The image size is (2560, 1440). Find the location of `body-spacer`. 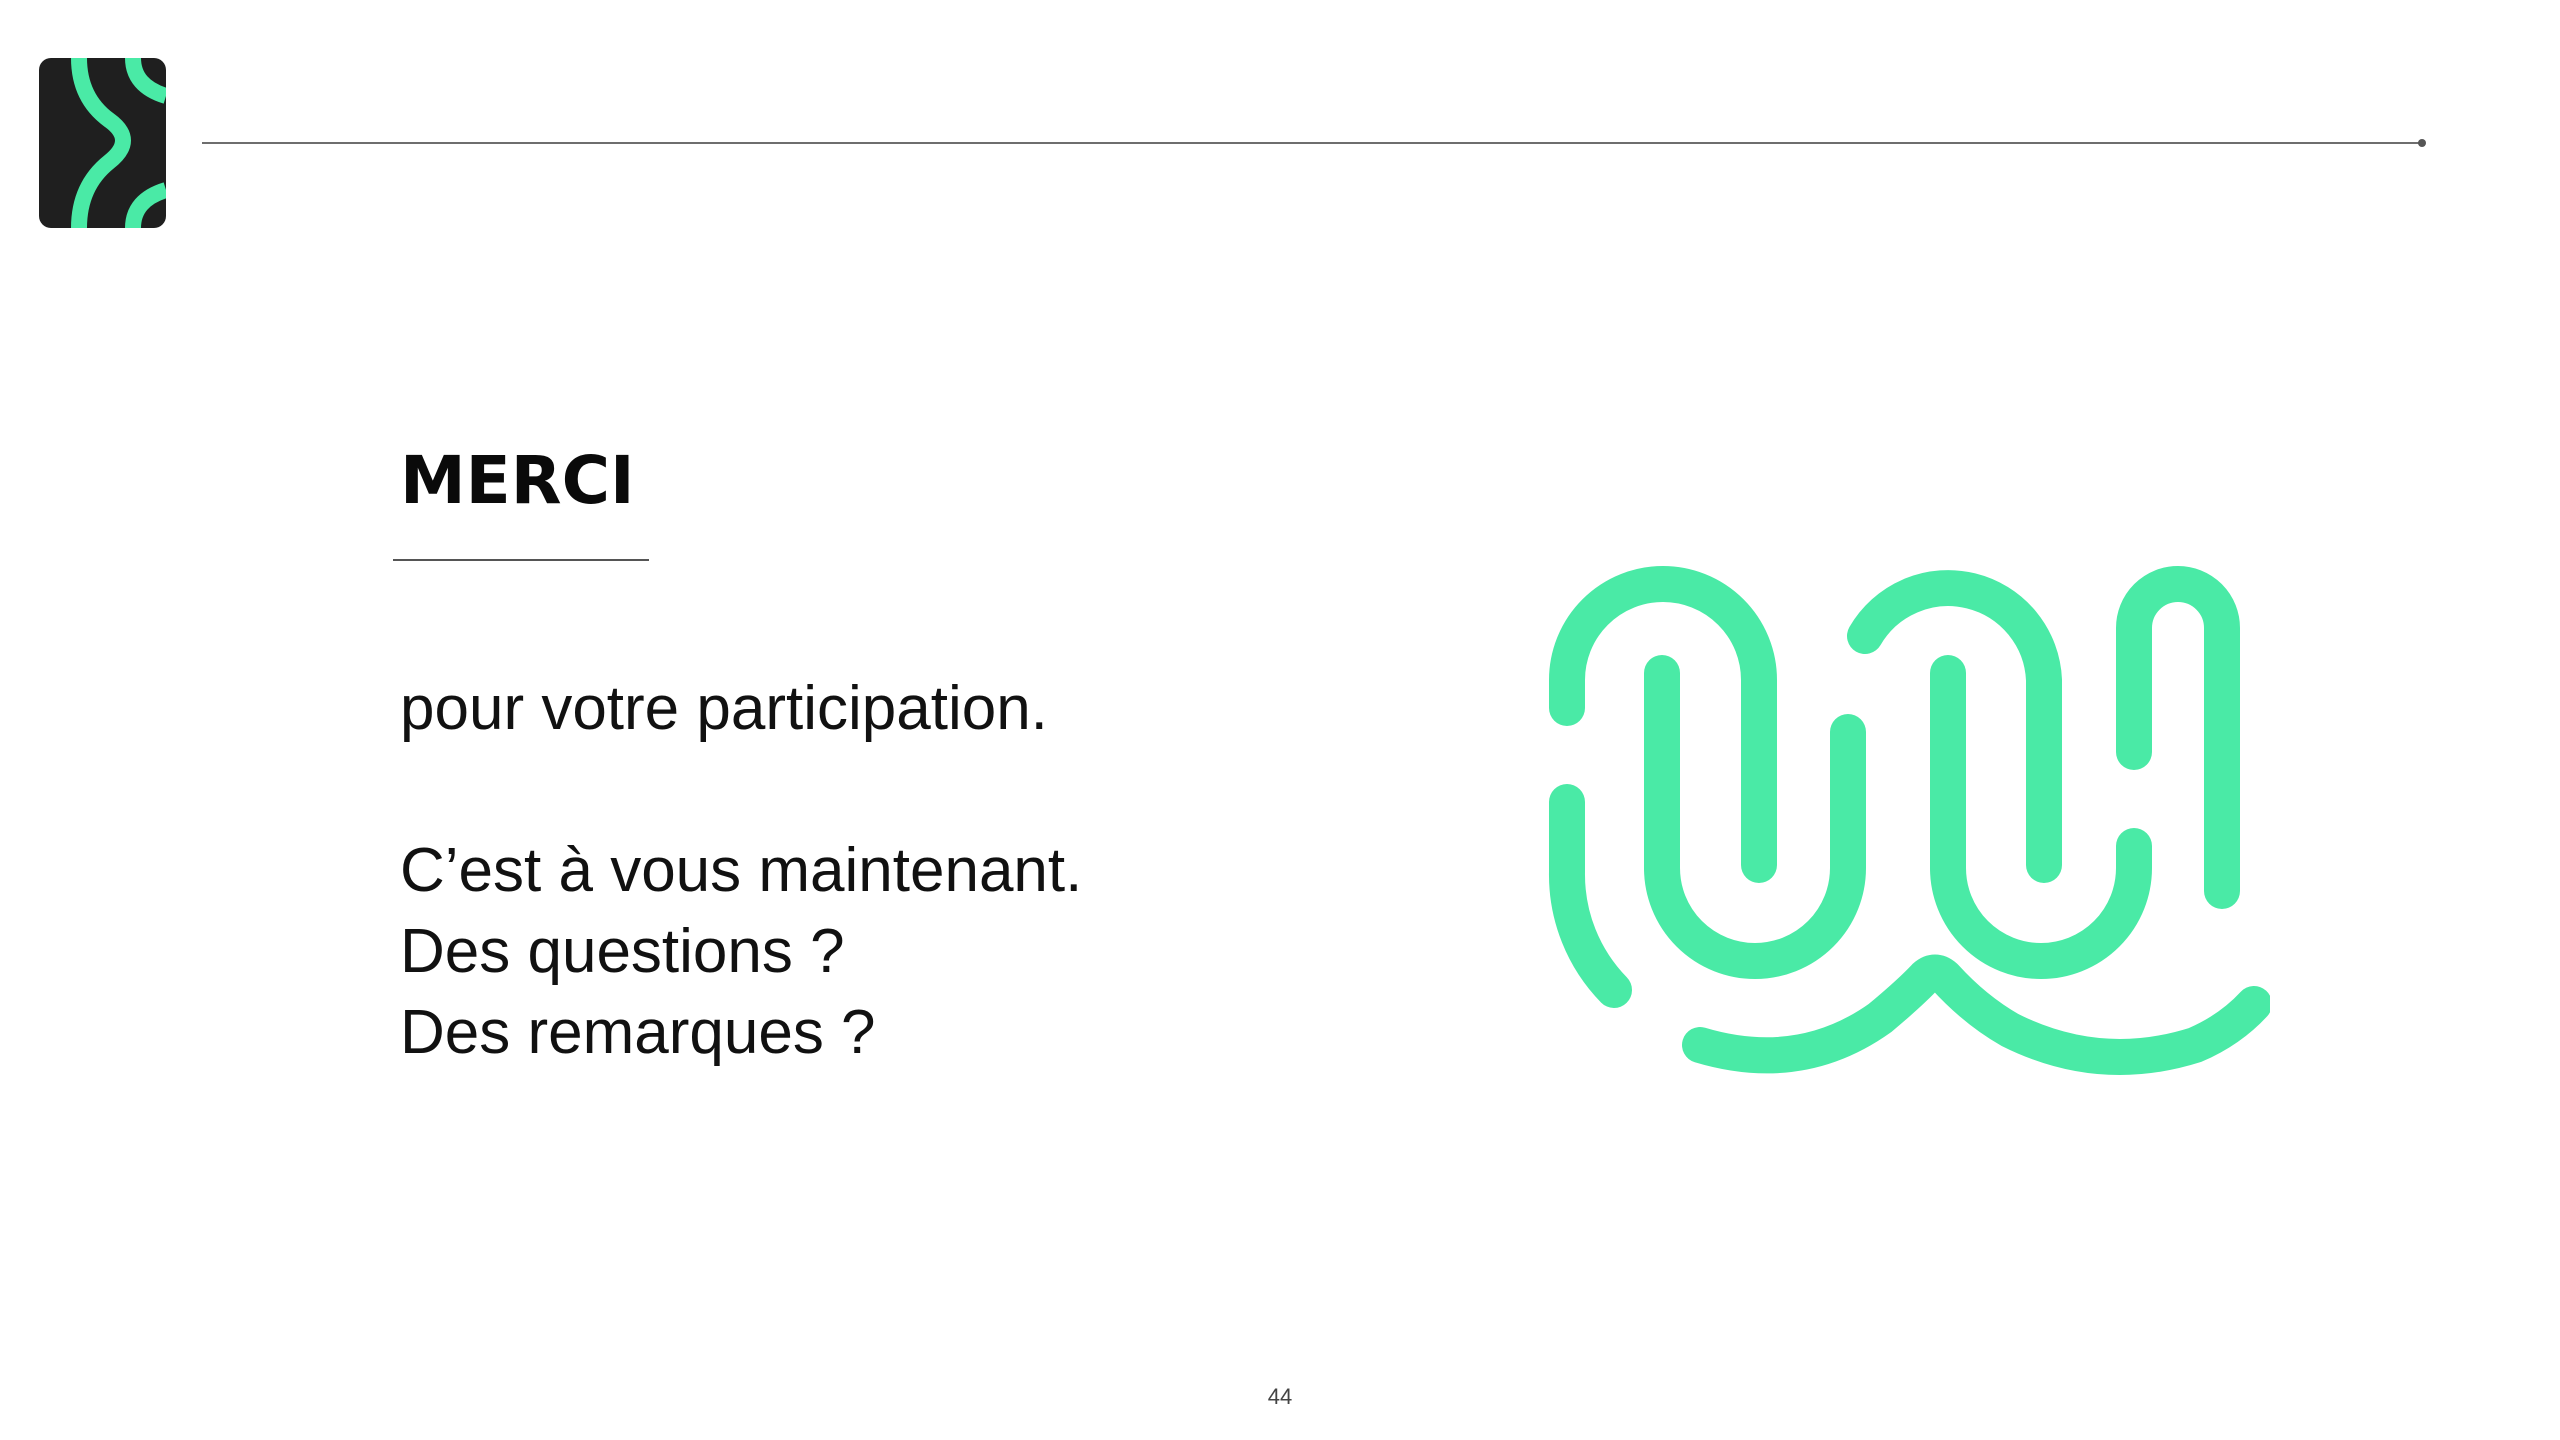

body-spacer is located at coordinates (900, 789).